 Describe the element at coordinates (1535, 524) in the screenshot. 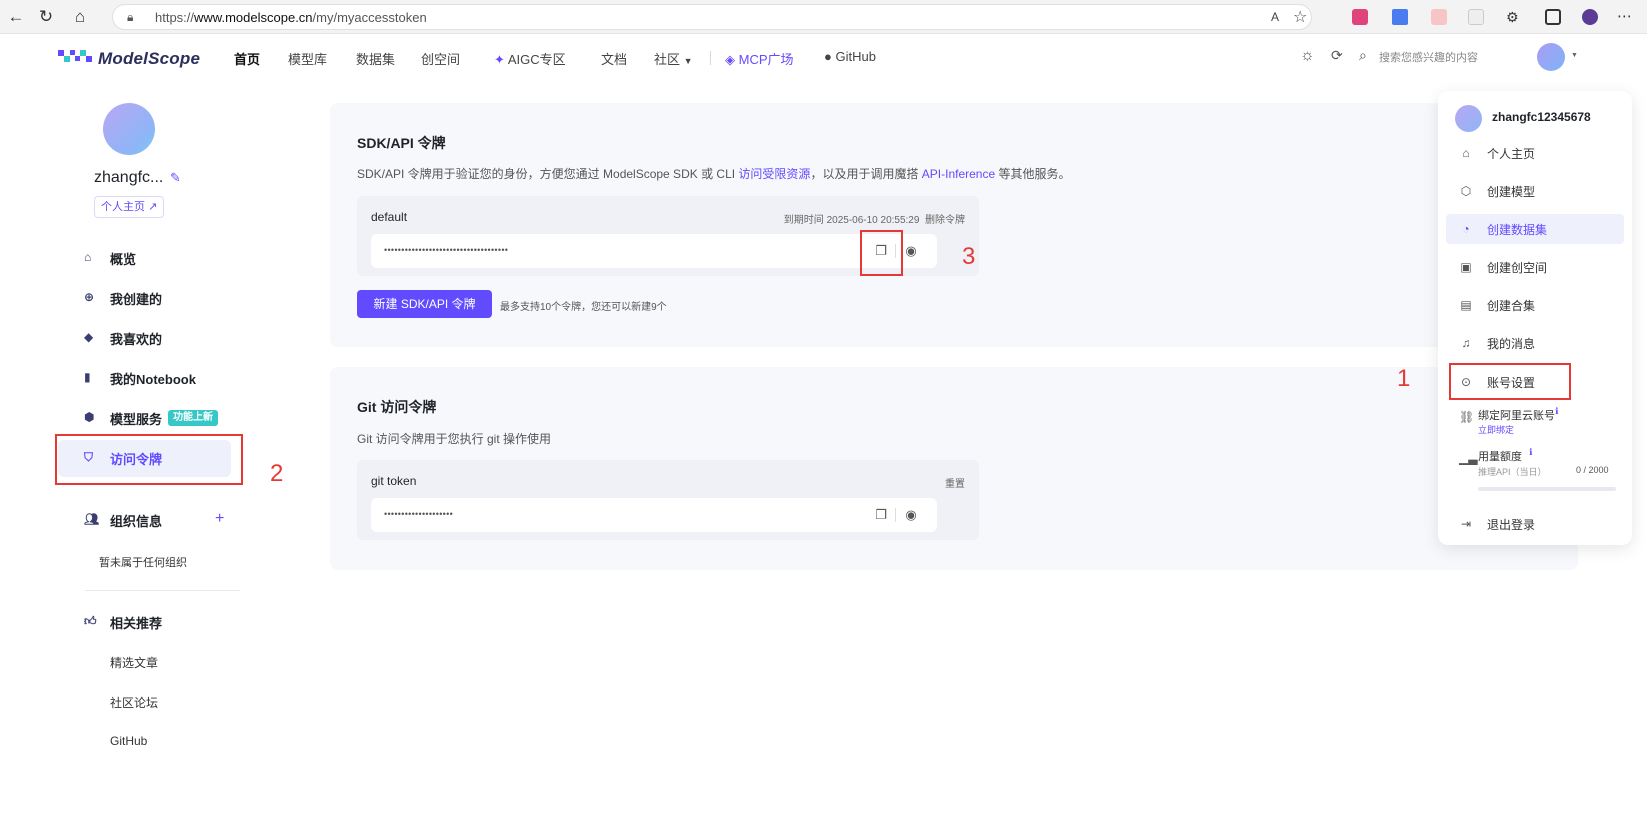

I see `menu-item-logout: ⇥ 退出登录` at that location.